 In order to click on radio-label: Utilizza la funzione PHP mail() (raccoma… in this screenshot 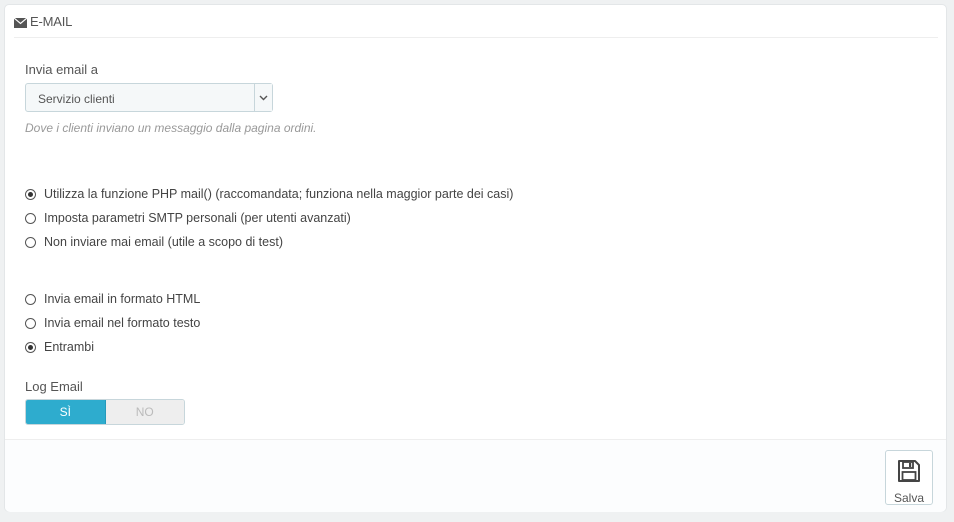, I will do `click(279, 194)`.